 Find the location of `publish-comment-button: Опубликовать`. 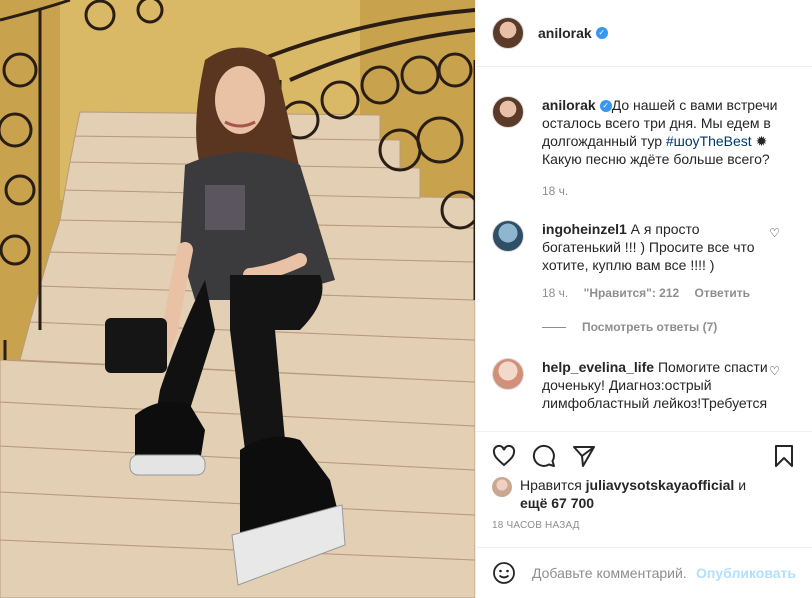

publish-comment-button: Опубликовать is located at coordinates (746, 573).